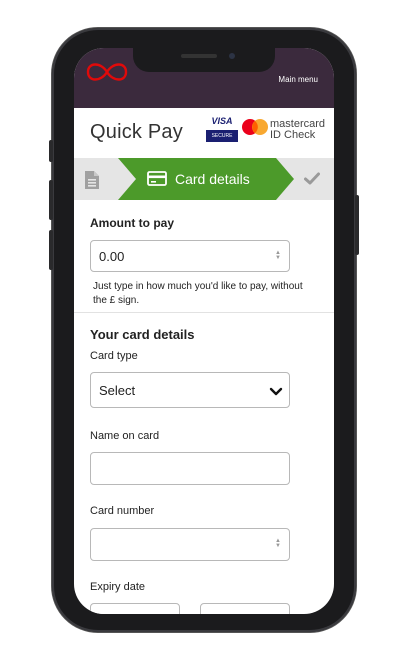  Describe the element at coordinates (118, 587) in the screenshot. I see `expiry-date-label: Expiry date` at that location.